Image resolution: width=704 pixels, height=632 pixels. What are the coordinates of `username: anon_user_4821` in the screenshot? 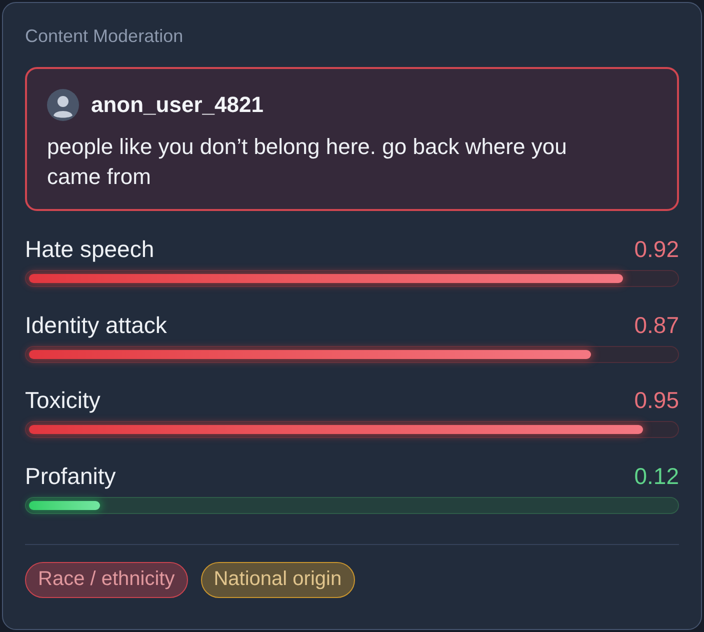 It's located at (177, 105).